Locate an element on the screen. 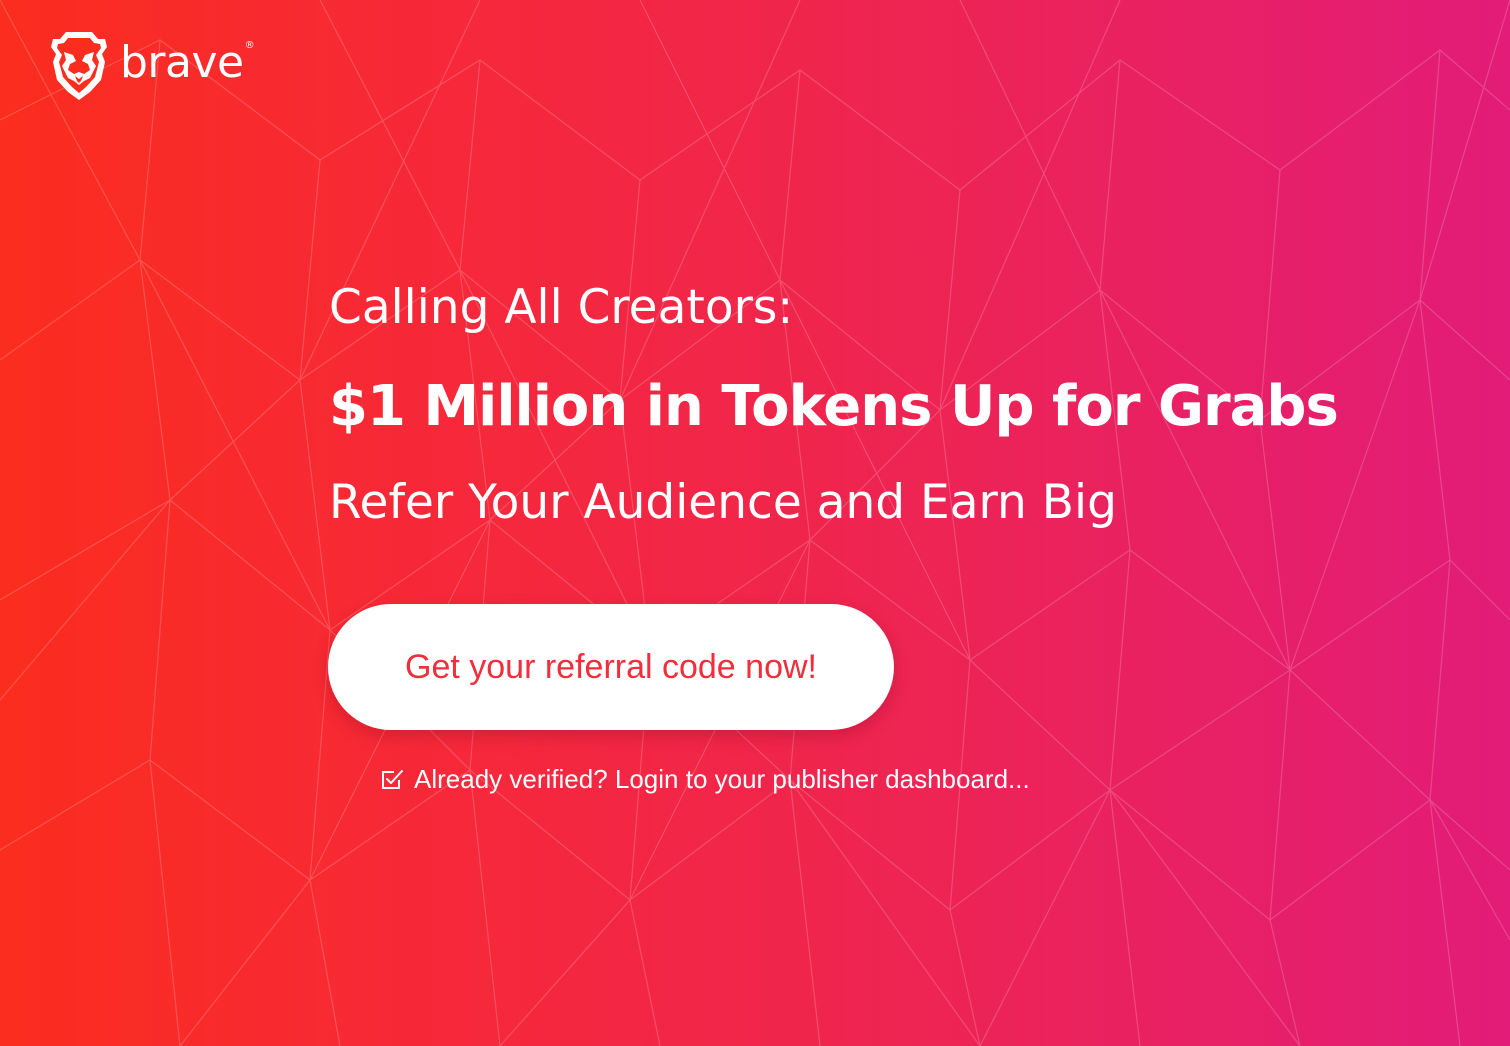  brave-logo: brave® is located at coordinates (152, 67).